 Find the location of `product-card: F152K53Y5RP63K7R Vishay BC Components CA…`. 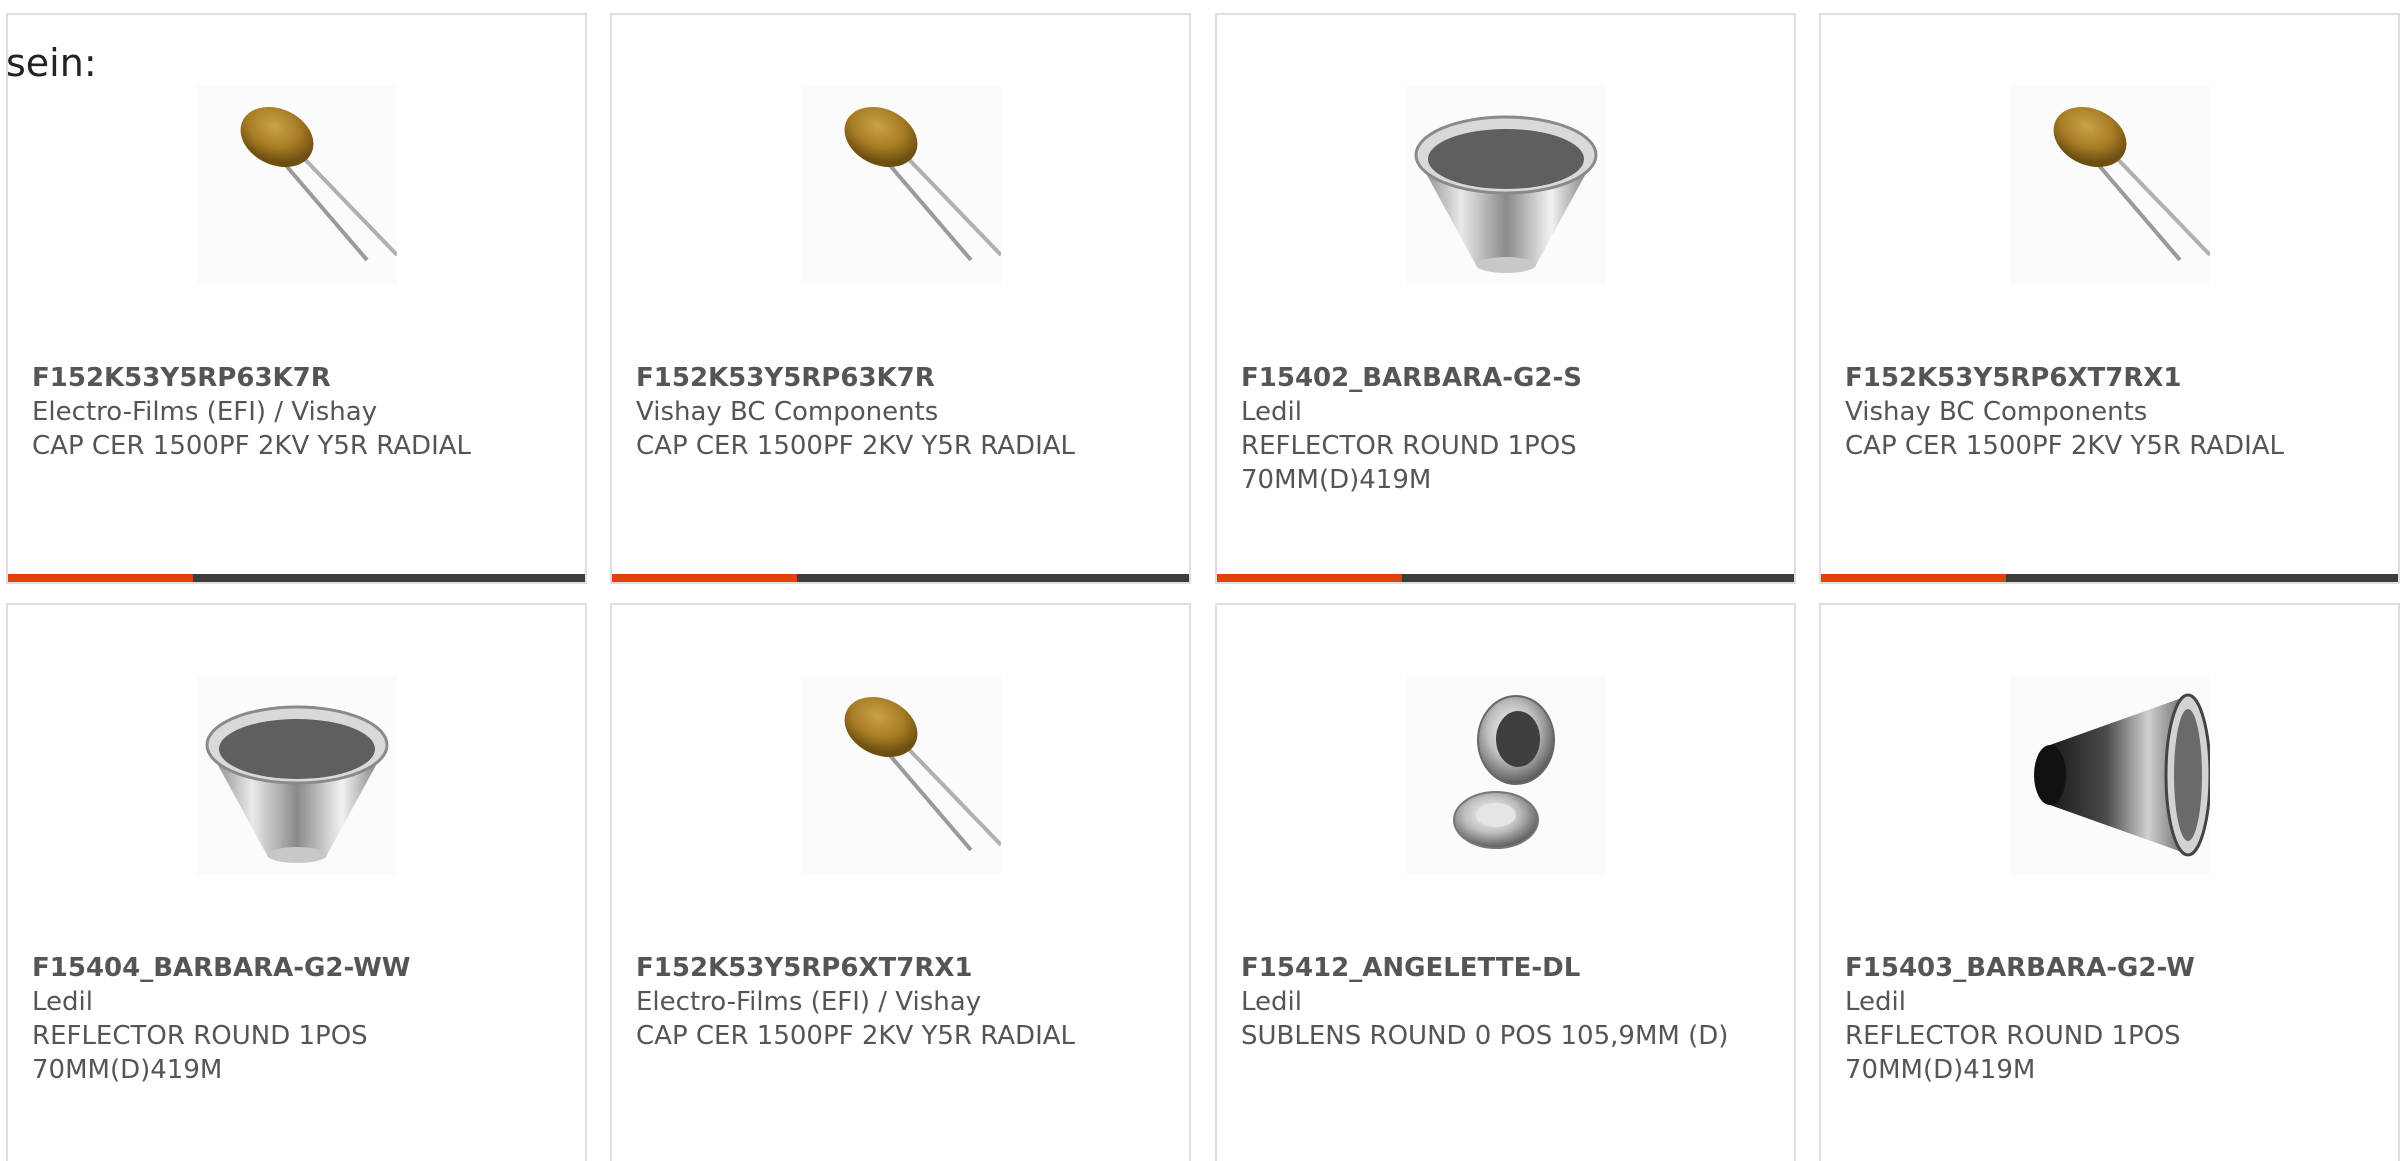

product-card: F152K53Y5RP63K7R Vishay BC Components CA… is located at coordinates (900, 298).